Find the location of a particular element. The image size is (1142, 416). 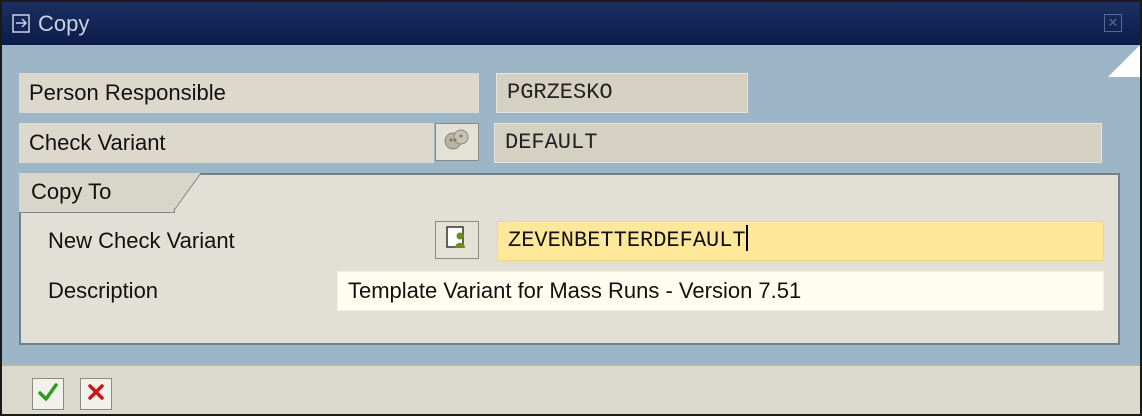

window-title: Copy is located at coordinates (64, 23).